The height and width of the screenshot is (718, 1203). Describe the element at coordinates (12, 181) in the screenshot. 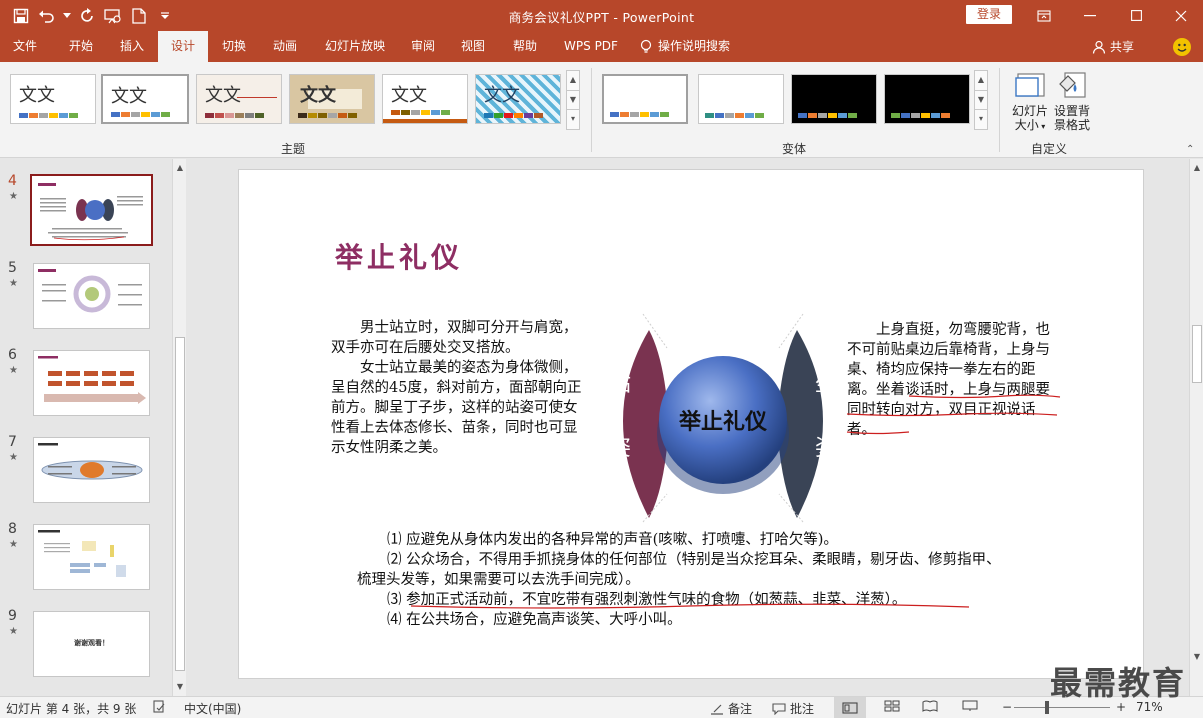

I see `slide-number: 4` at that location.